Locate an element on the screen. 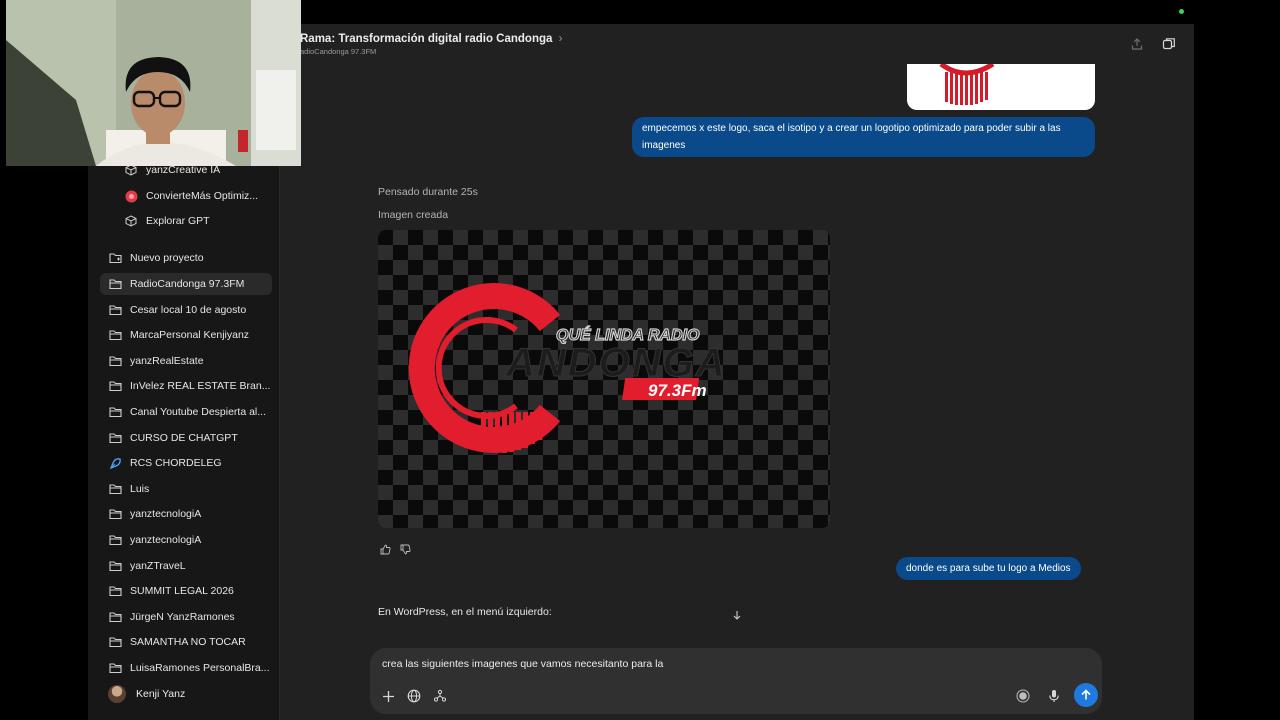 This screenshot has width=1280, height=720. sidebar-project-label: RadioCandonga 97.3FM is located at coordinates (187, 284).